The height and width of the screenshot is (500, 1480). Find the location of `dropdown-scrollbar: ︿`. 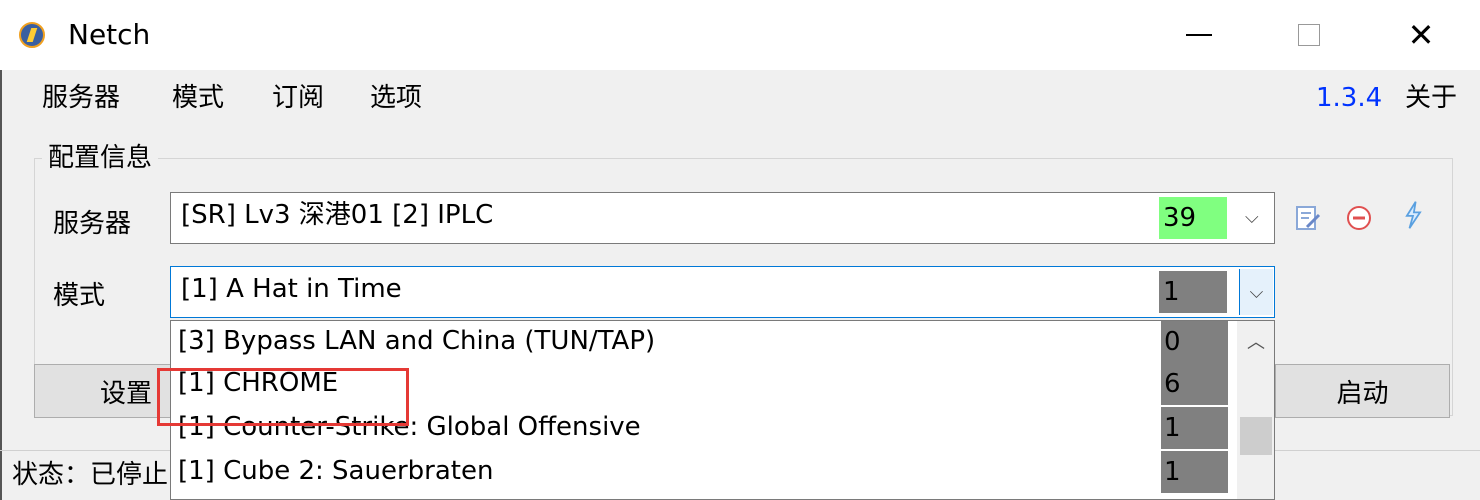

dropdown-scrollbar: ︿ is located at coordinates (1255, 410).